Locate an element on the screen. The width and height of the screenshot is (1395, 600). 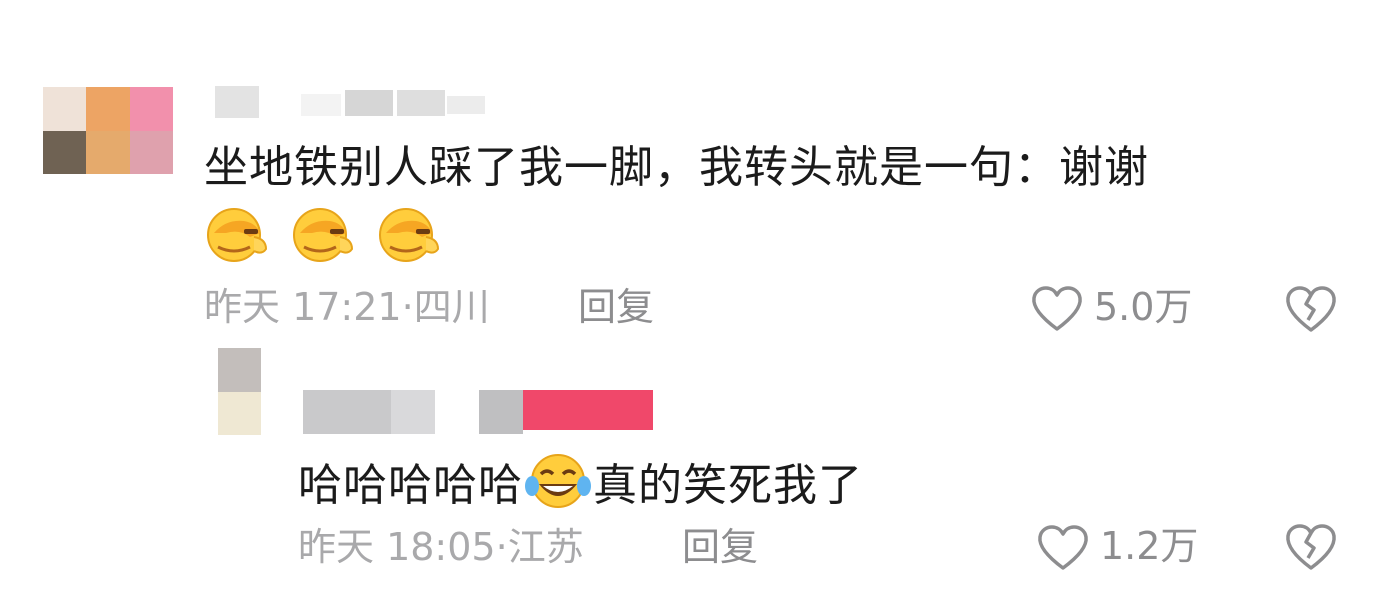
like-count: 1.2万 is located at coordinates (1149, 546).